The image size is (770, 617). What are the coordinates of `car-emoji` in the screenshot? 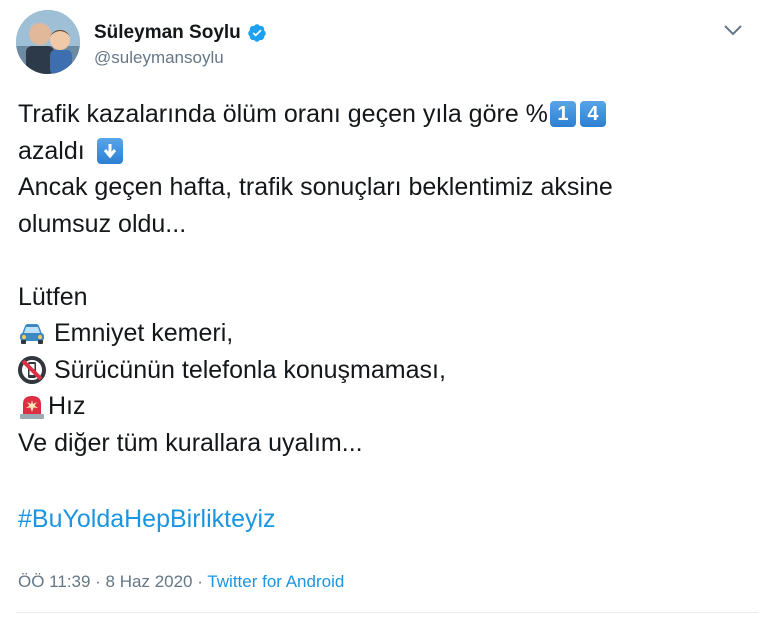 It's located at (32, 333).